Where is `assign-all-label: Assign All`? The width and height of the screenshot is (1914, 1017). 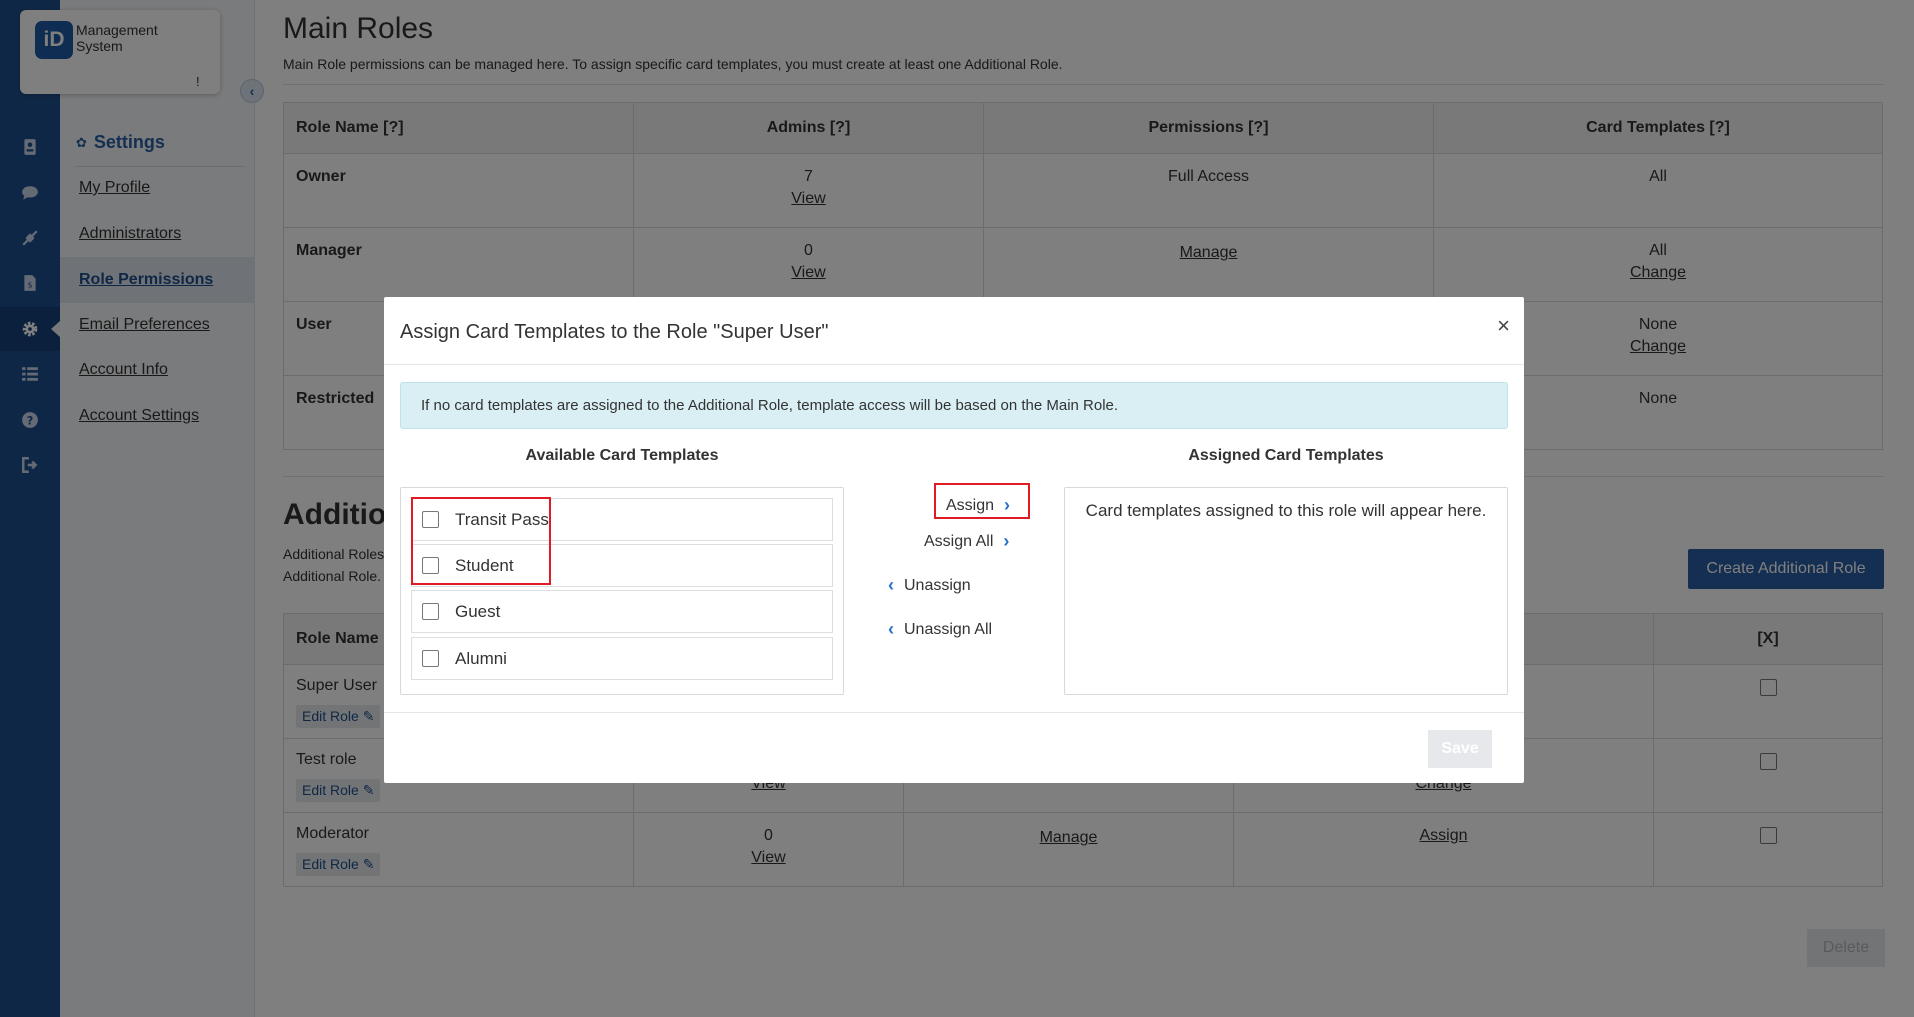
assign-all-label: Assign All is located at coordinates (959, 541).